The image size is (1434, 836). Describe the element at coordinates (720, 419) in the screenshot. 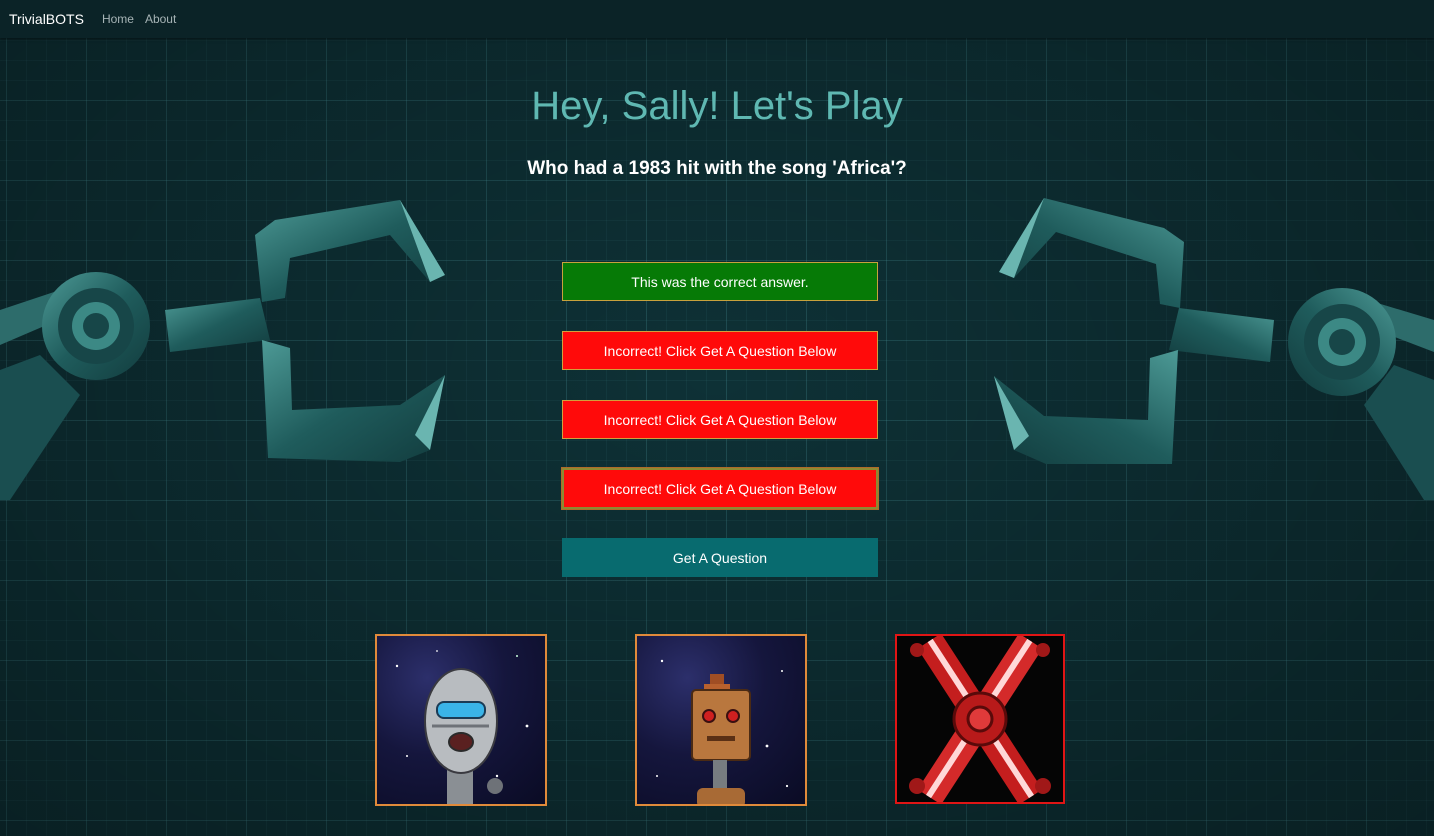

I see `answer-button-3: Incorrect! Click Get A Question Below` at that location.